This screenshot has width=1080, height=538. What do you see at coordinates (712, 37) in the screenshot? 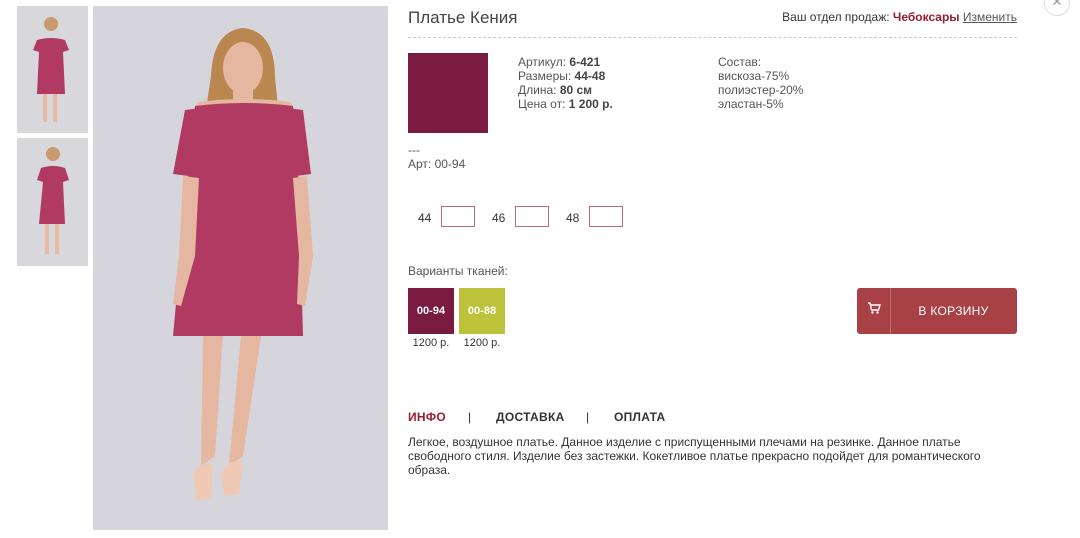
I see `title-divider` at bounding box center [712, 37].